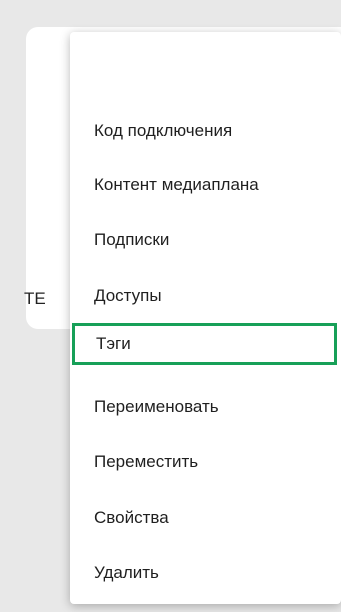 The width and height of the screenshot is (341, 612). Describe the element at coordinates (205, 573) in the screenshot. I see `menu-item-delete: Удалить` at that location.